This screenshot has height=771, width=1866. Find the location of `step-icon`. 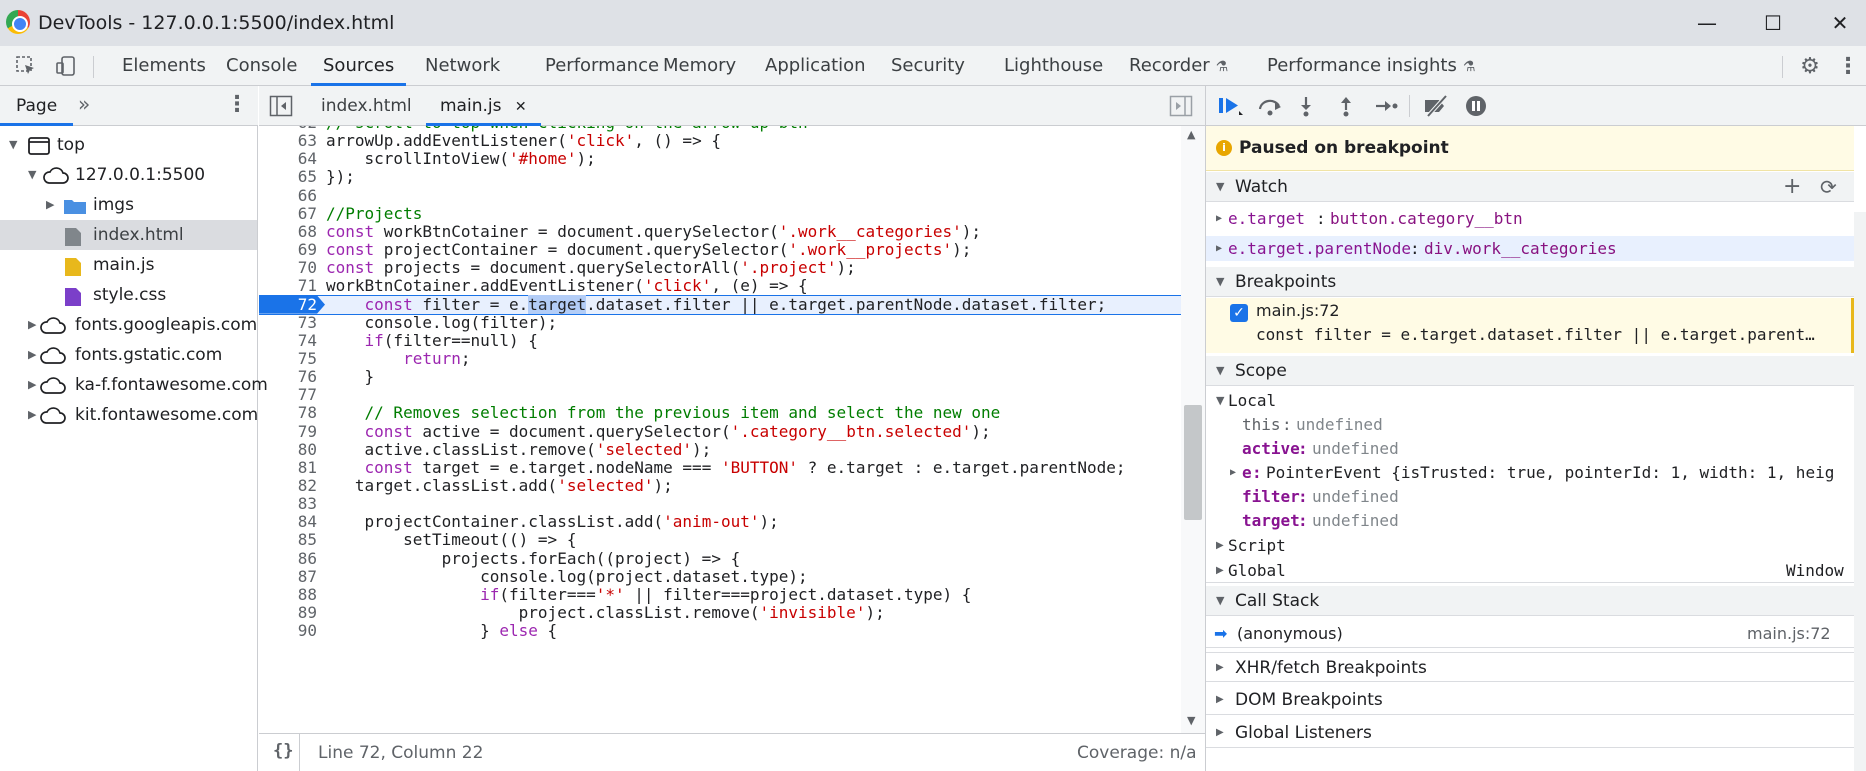

step-icon is located at coordinates (1386, 106).